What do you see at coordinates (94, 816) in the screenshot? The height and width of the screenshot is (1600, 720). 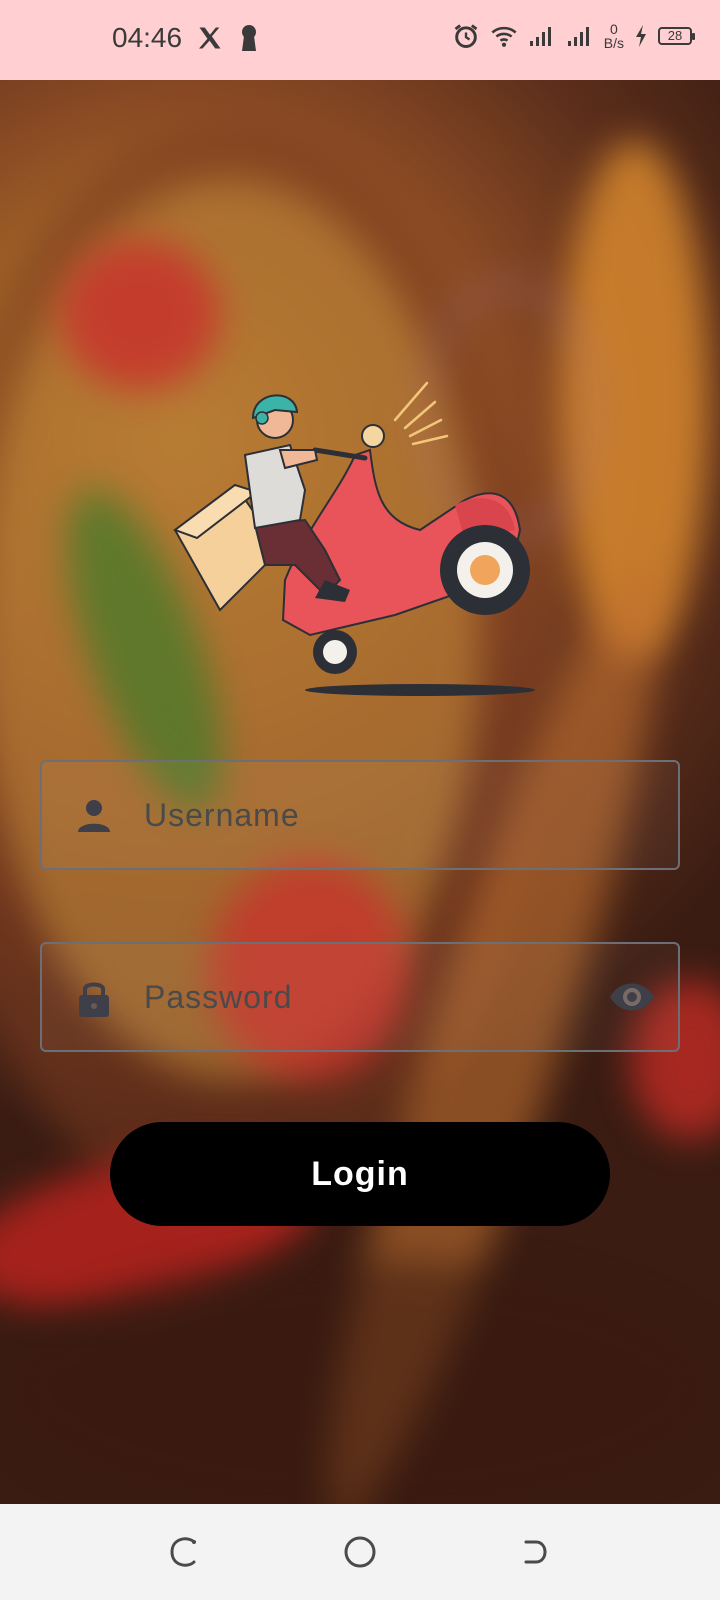 I see `person-icon` at bounding box center [94, 816].